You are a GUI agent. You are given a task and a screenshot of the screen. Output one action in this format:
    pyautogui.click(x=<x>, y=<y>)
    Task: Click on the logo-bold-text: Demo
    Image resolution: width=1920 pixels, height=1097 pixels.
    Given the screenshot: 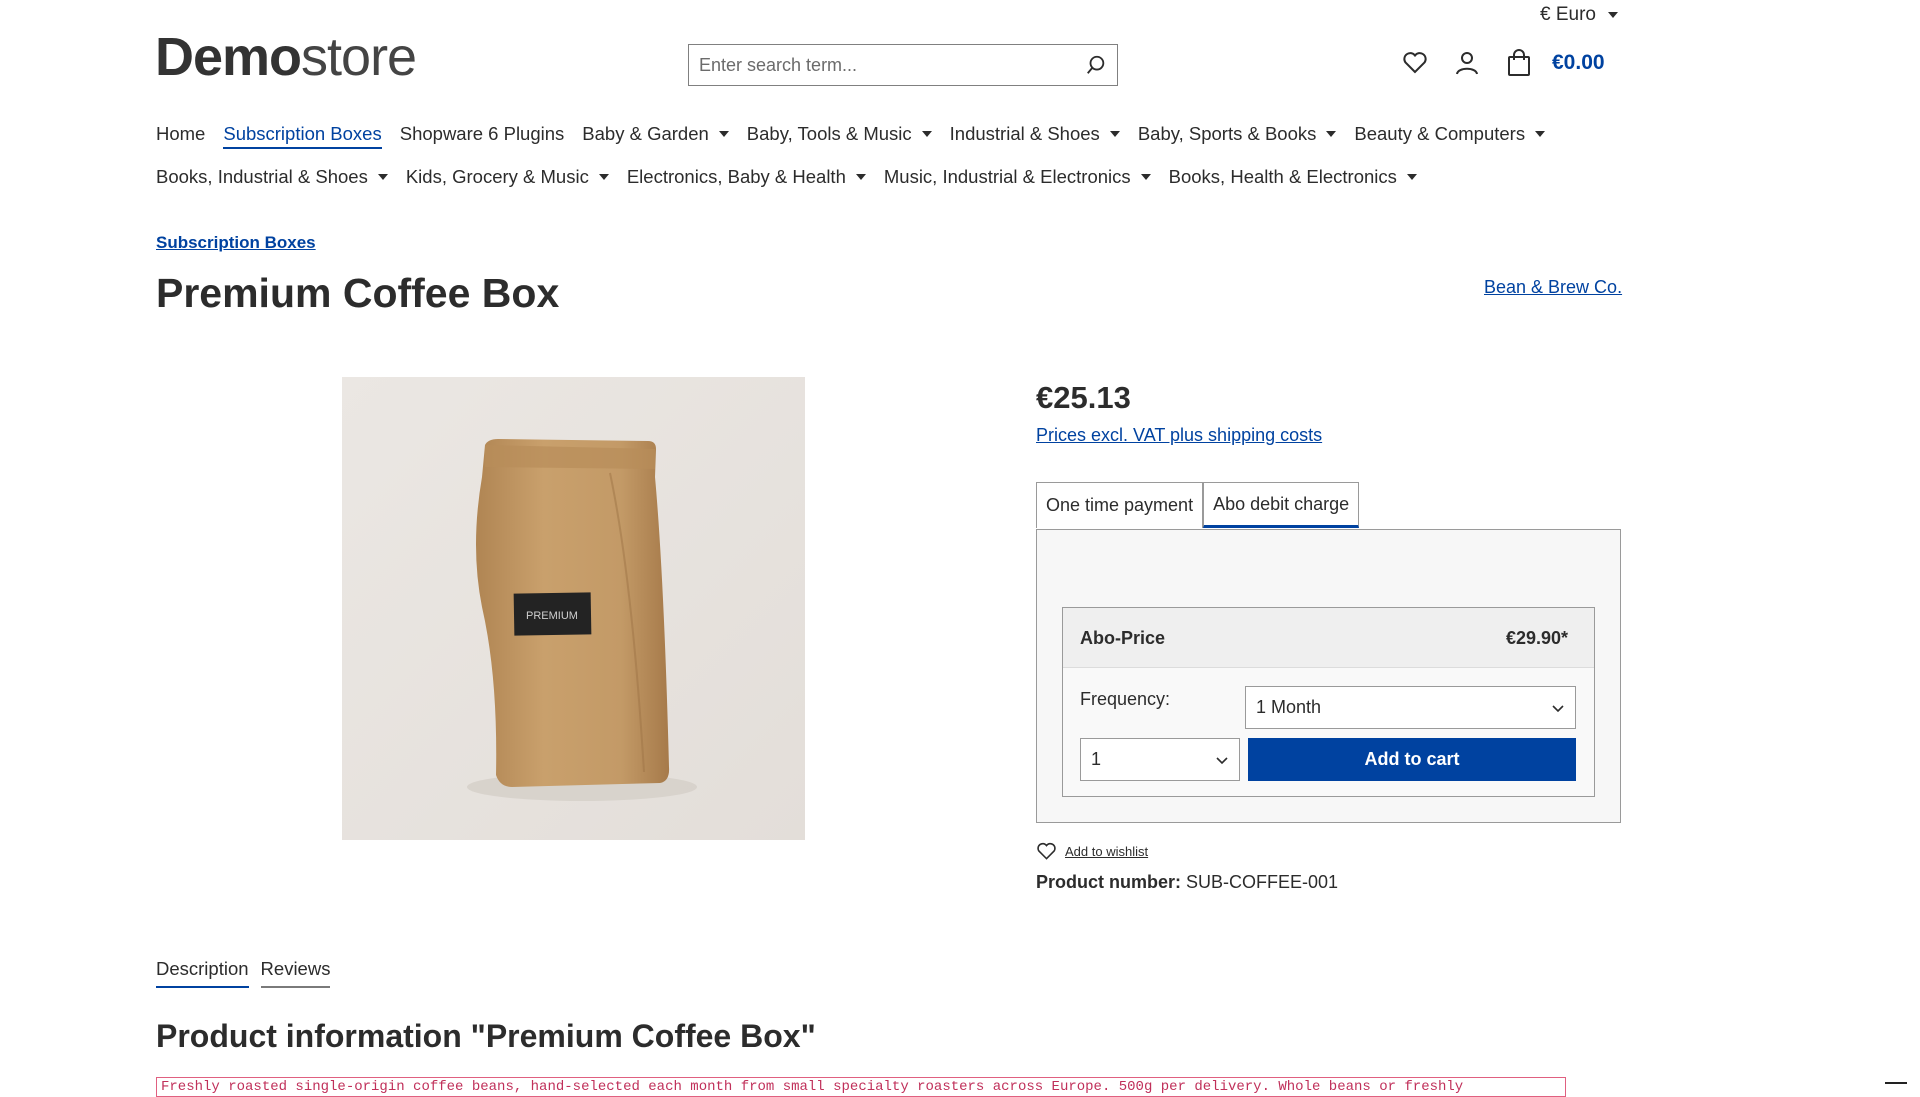 What is the action you would take?
    pyautogui.click(x=228, y=57)
    